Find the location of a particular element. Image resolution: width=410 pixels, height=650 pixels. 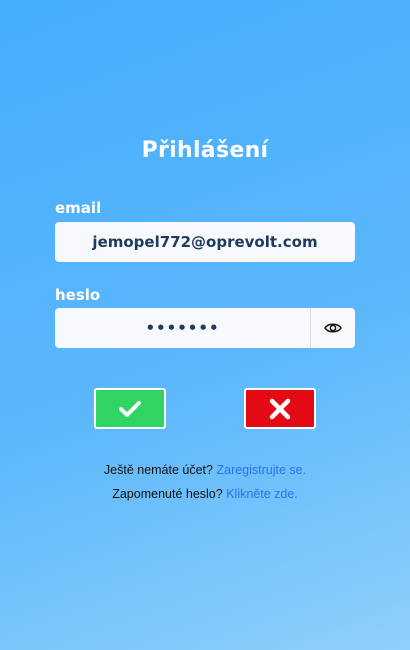

forgot-password-link: Klikněte zde. is located at coordinates (262, 494).